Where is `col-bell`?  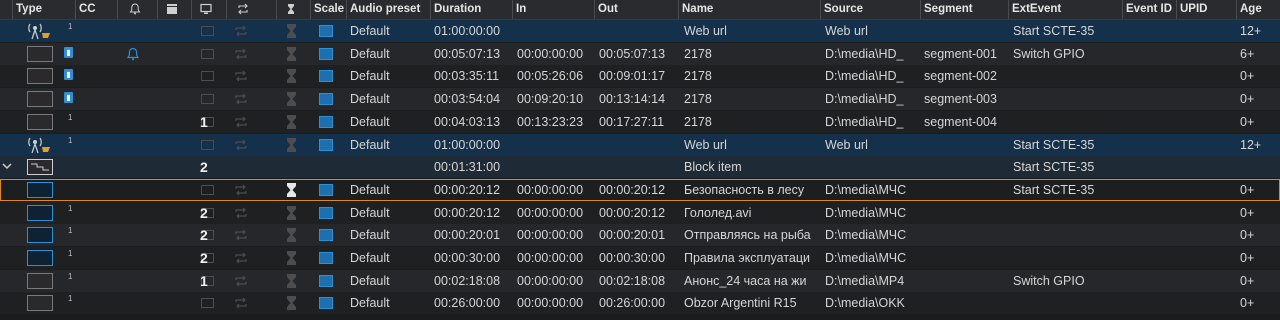 col-bell is located at coordinates (136, 9).